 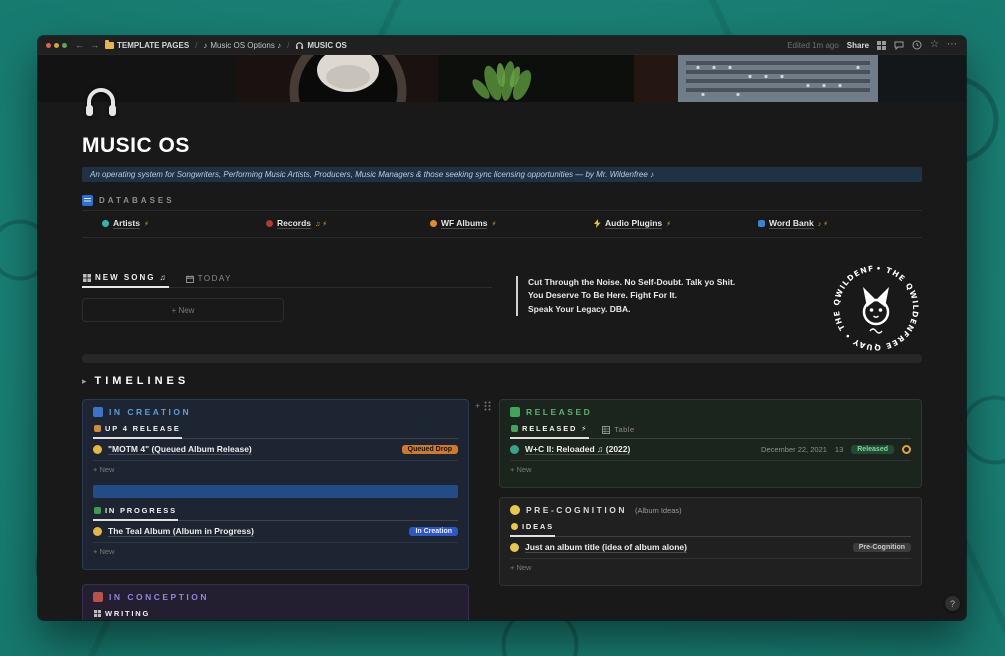 I want to click on database-link-records: Records ♫ ⚡, so click(x=348, y=224).